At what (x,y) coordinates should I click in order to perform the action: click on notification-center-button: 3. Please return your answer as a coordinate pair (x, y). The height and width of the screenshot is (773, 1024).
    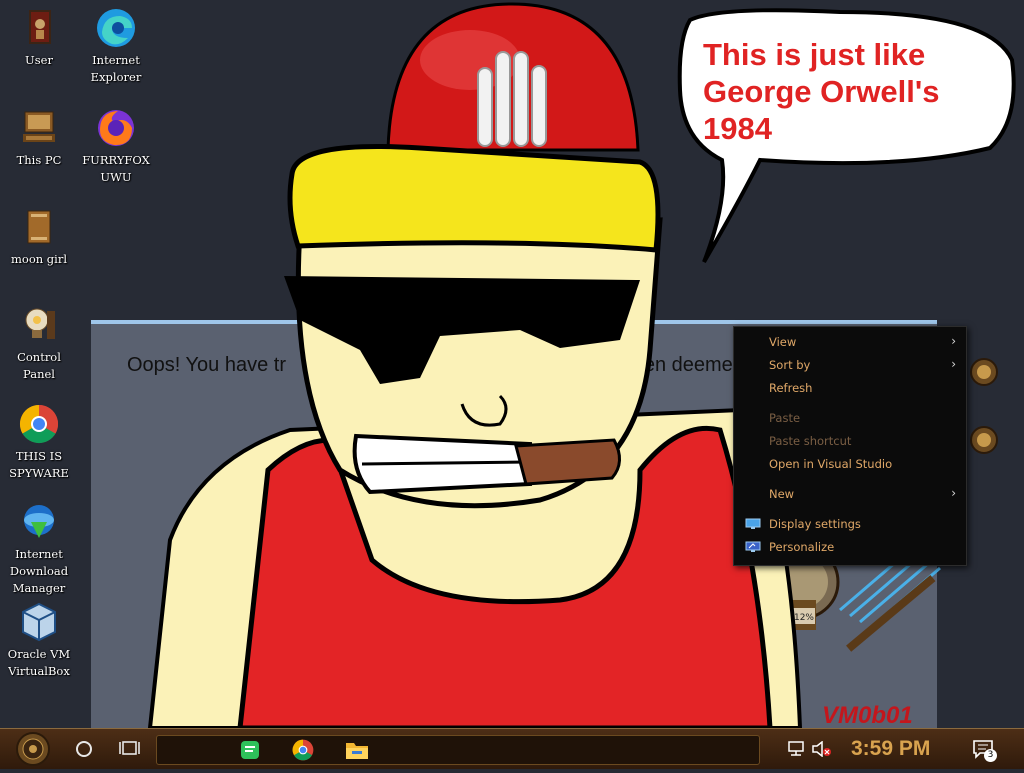
    Looking at the image, I should click on (983, 749).